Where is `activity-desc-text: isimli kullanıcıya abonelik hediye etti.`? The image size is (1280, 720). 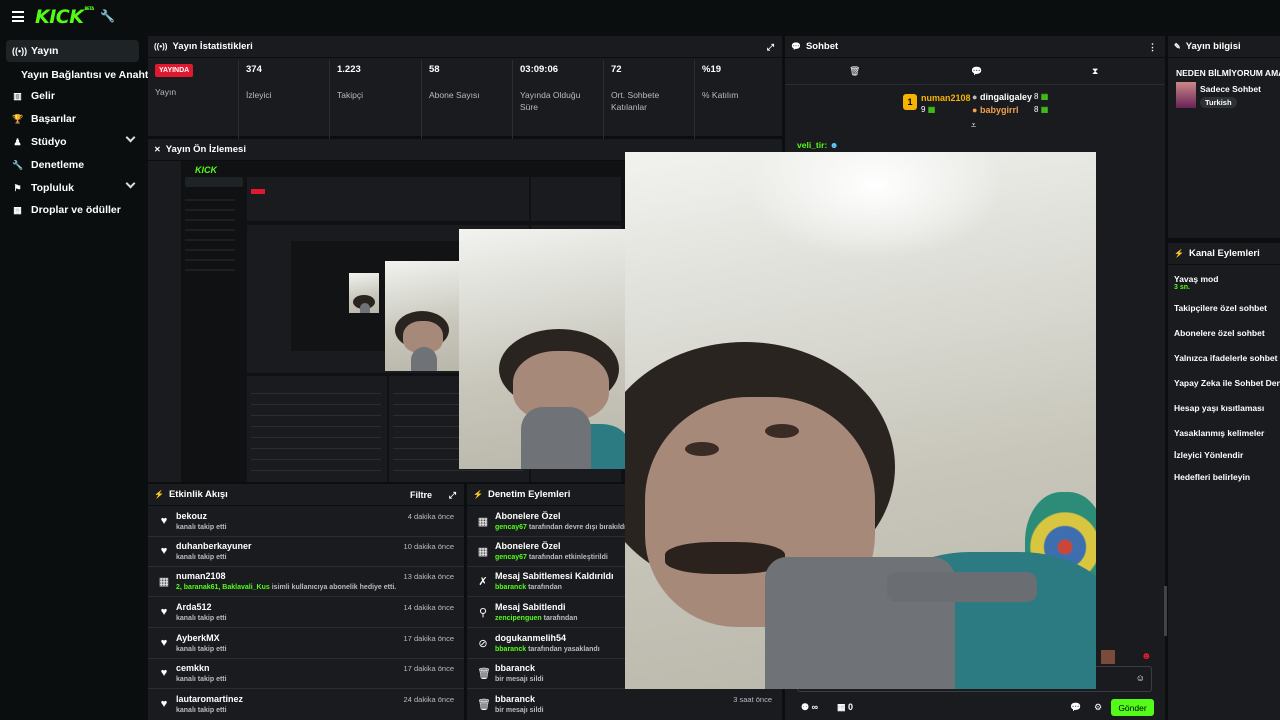
activity-desc-text: isimli kullanıcıya abonelik hediye etti. is located at coordinates (333, 587).